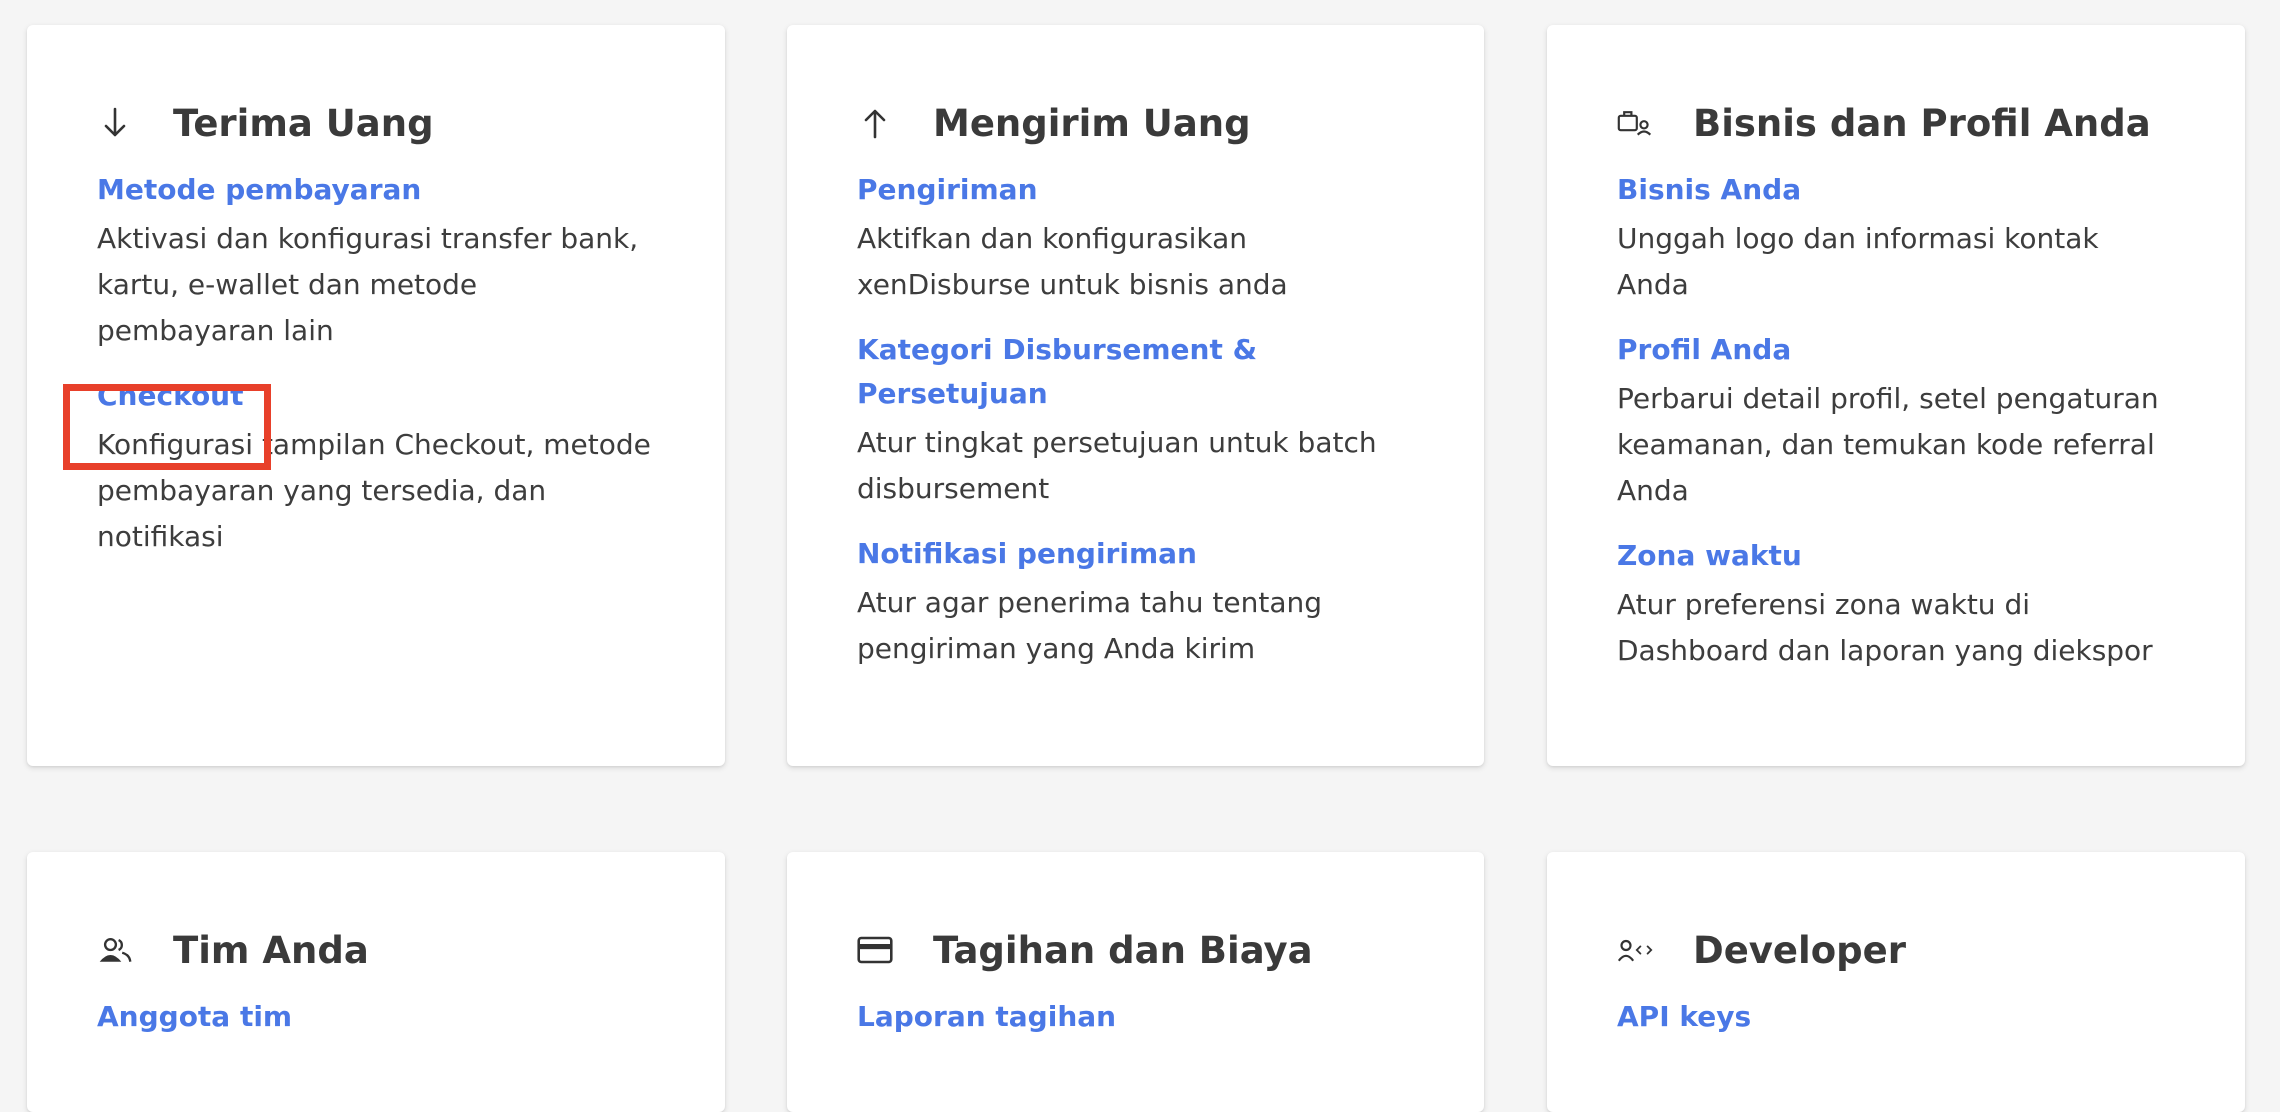 The image size is (2280, 1112). Describe the element at coordinates (947, 190) in the screenshot. I see `link-pengiriman: Pengiriman` at that location.